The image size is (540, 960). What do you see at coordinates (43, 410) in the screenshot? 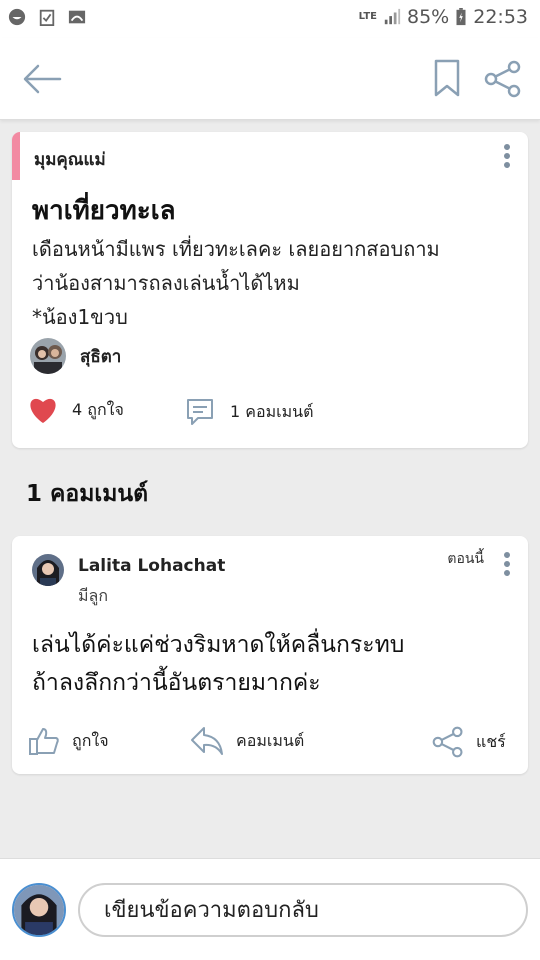
I see `heart-icon` at bounding box center [43, 410].